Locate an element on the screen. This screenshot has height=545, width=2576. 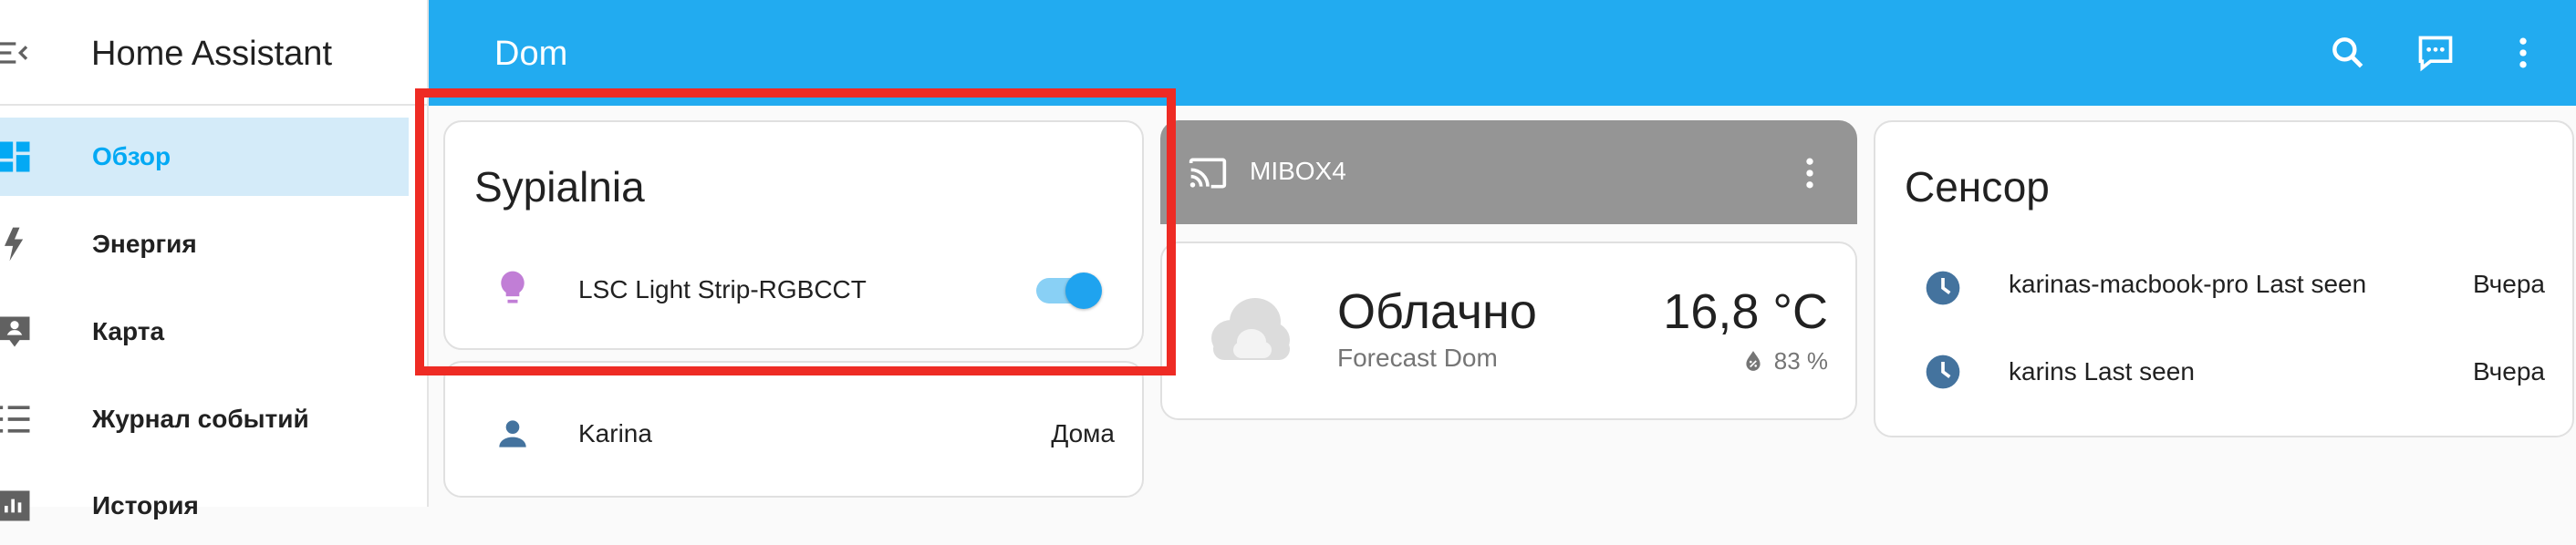
sidebar-item-label: Карта is located at coordinates (128, 331).